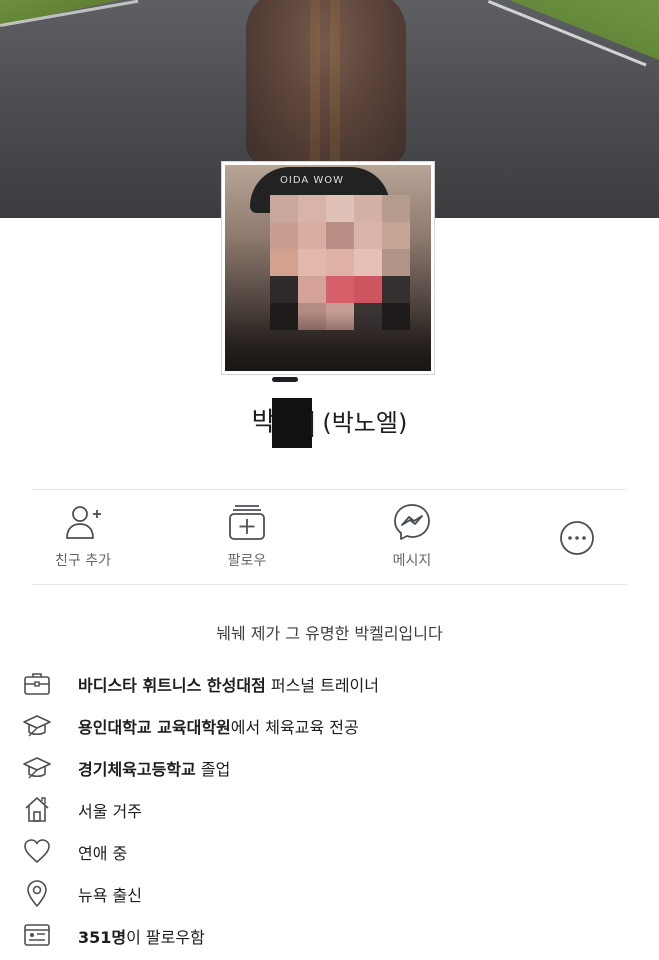 Image resolution: width=659 pixels, height=960 pixels. Describe the element at coordinates (247, 522) in the screenshot. I see `follow-icon` at that location.